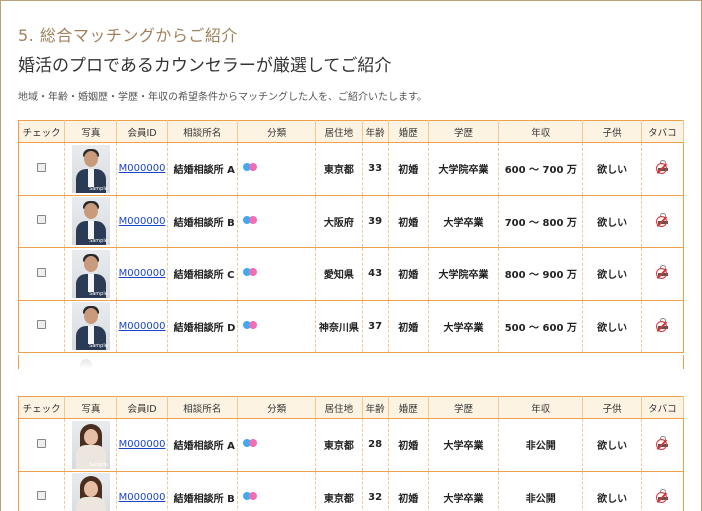 This screenshot has width=702, height=511. I want to click on age: 32, so click(375, 491).